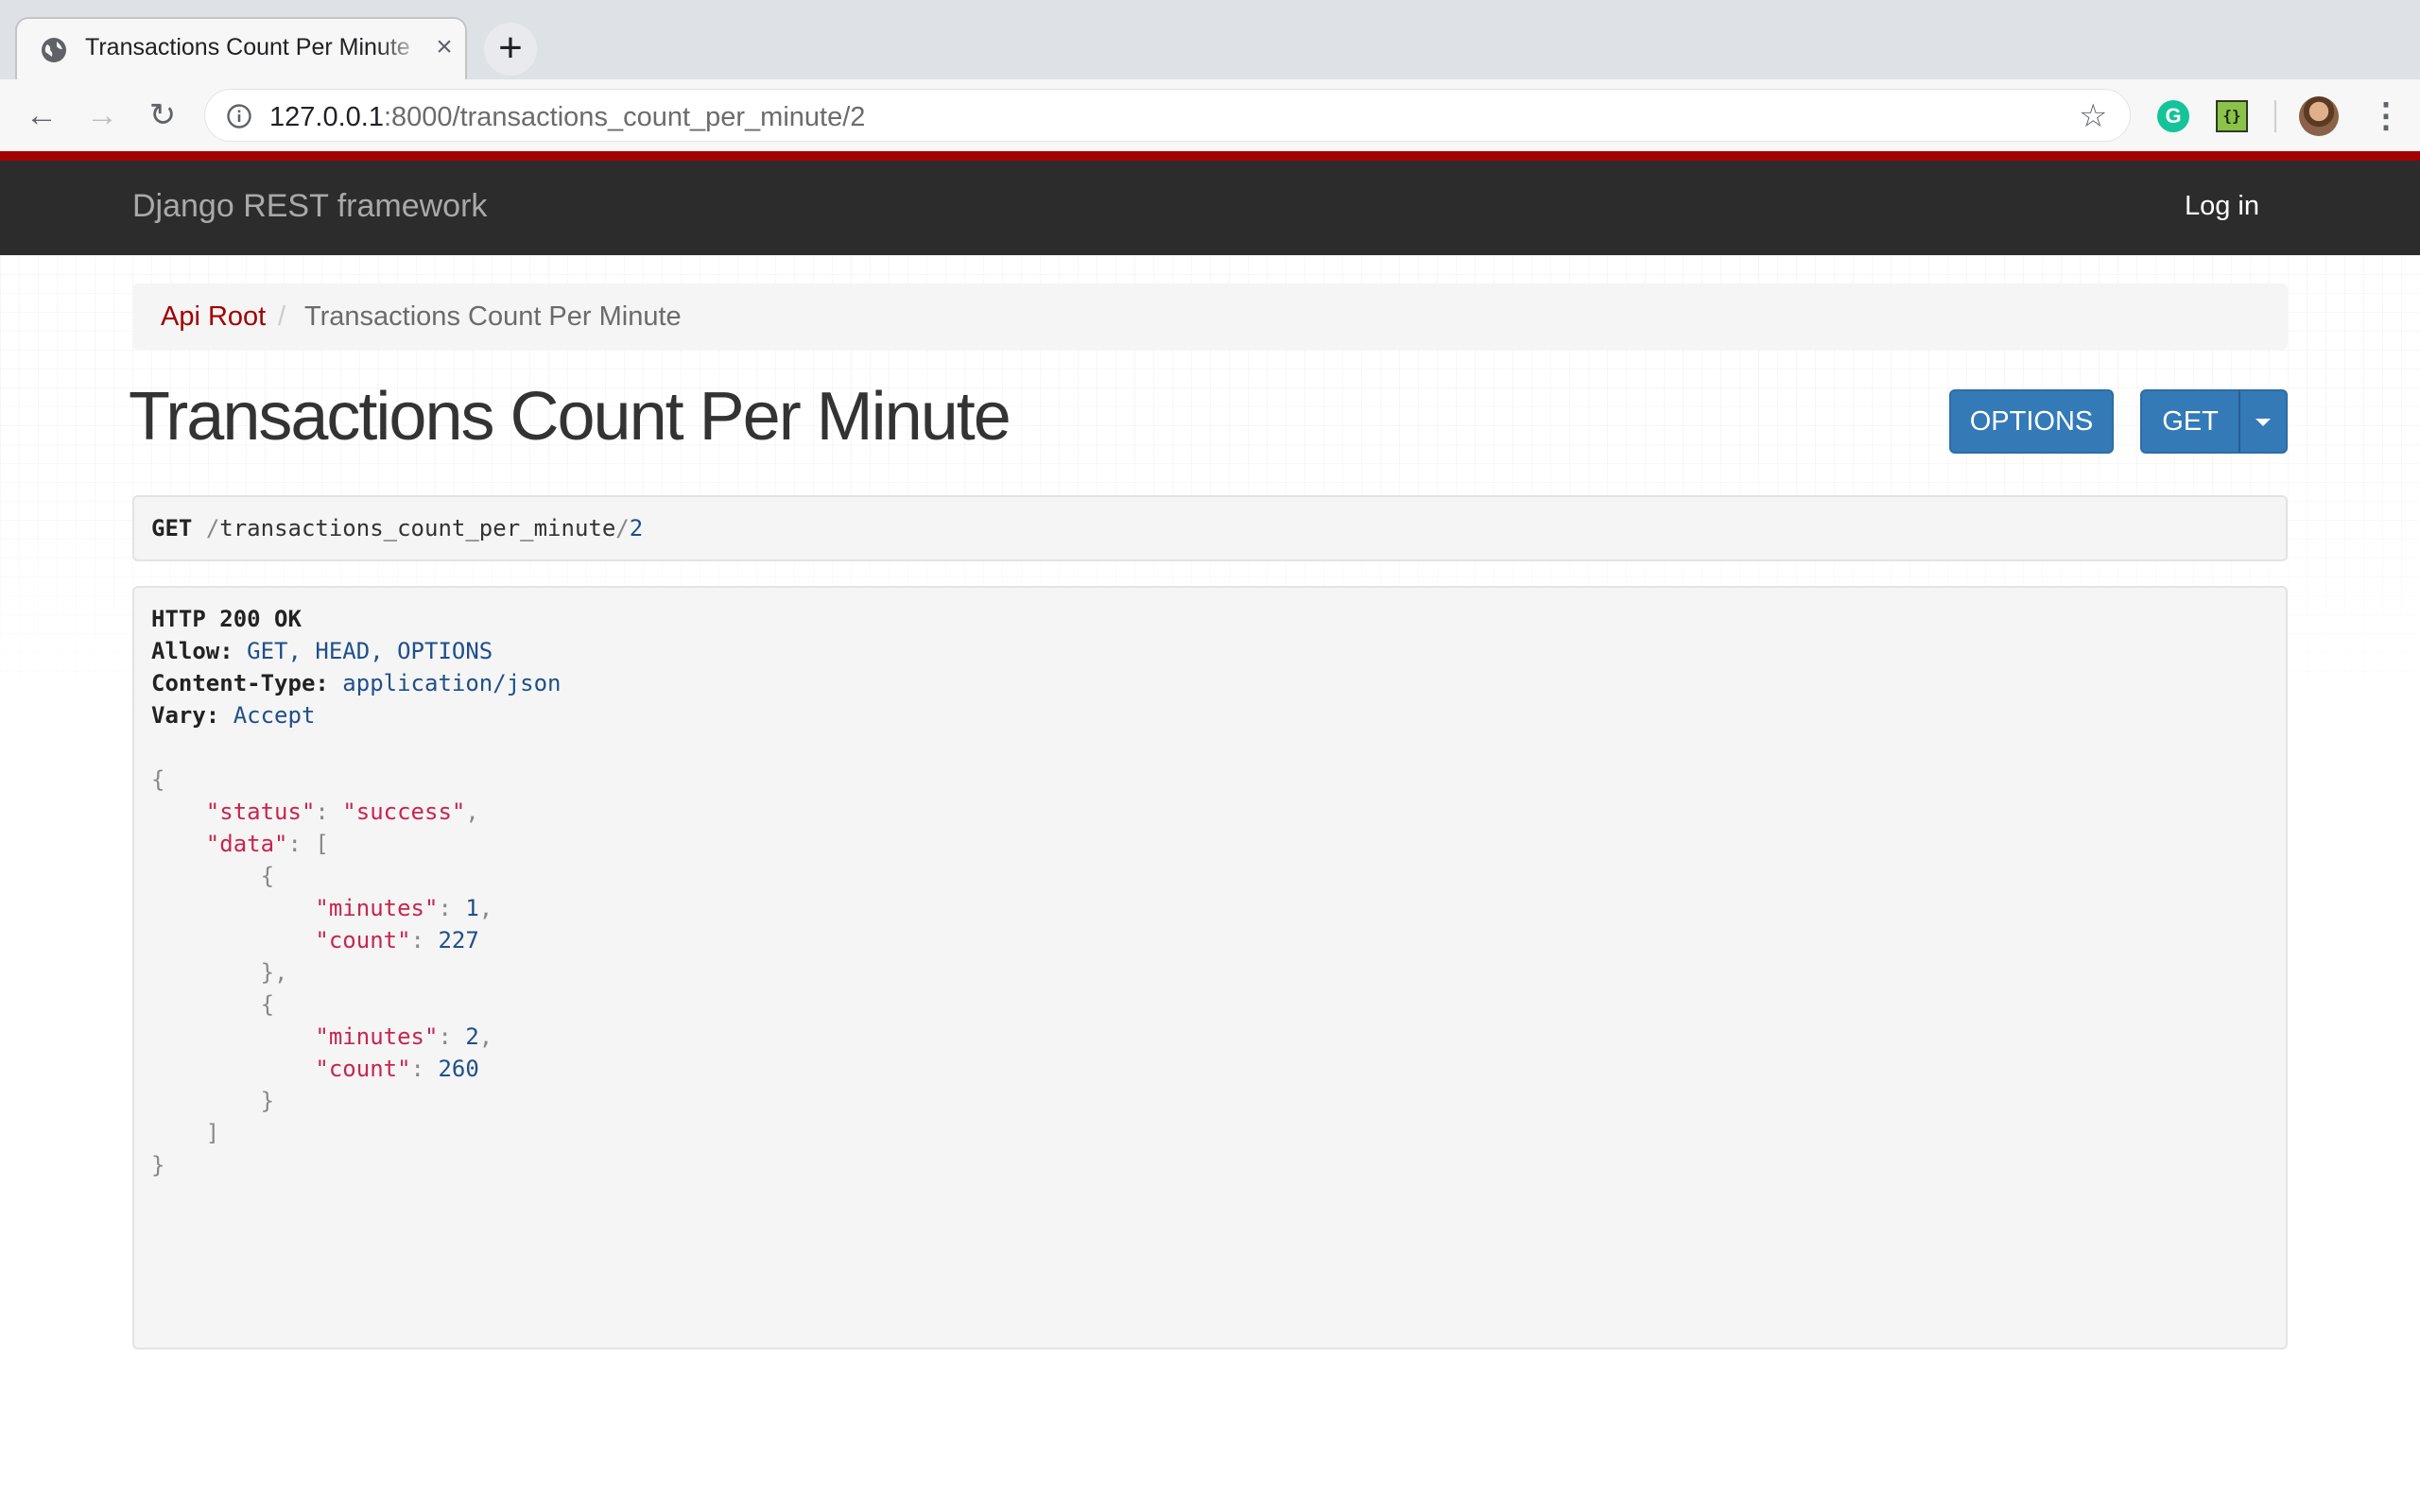 The image size is (2420, 1512). What do you see at coordinates (511, 49) in the screenshot?
I see `new-tab-button: +` at bounding box center [511, 49].